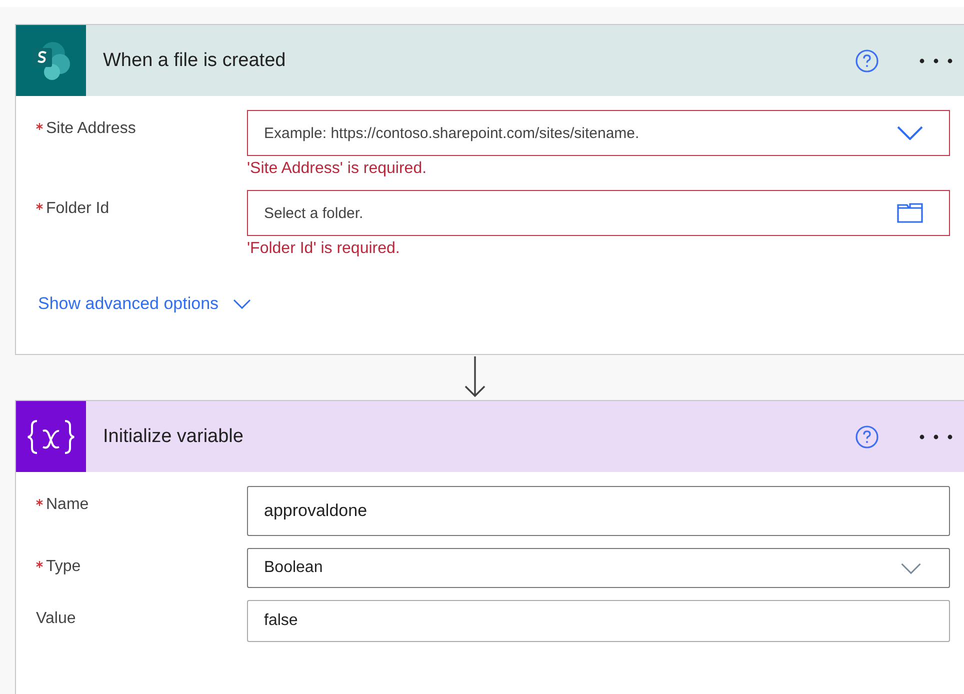 The image size is (964, 694). Describe the element at coordinates (598, 511) in the screenshot. I see `input-field: approvaldone` at that location.